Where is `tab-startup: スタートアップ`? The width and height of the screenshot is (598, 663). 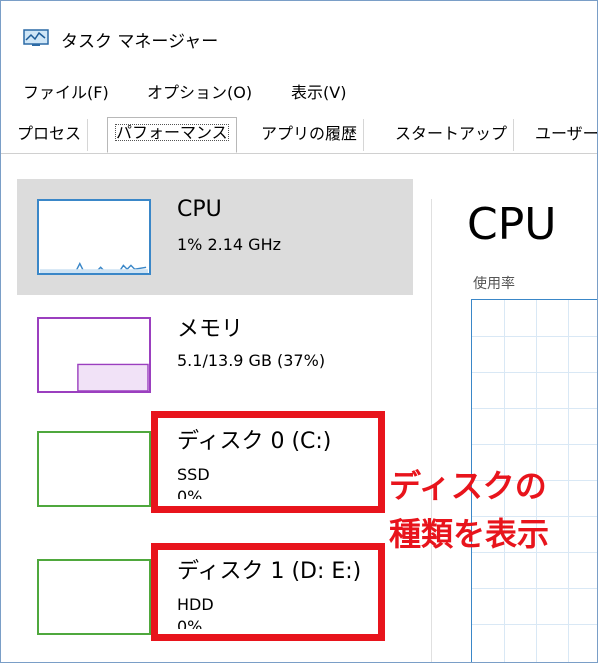 tab-startup: スタートアップ is located at coordinates (452, 135).